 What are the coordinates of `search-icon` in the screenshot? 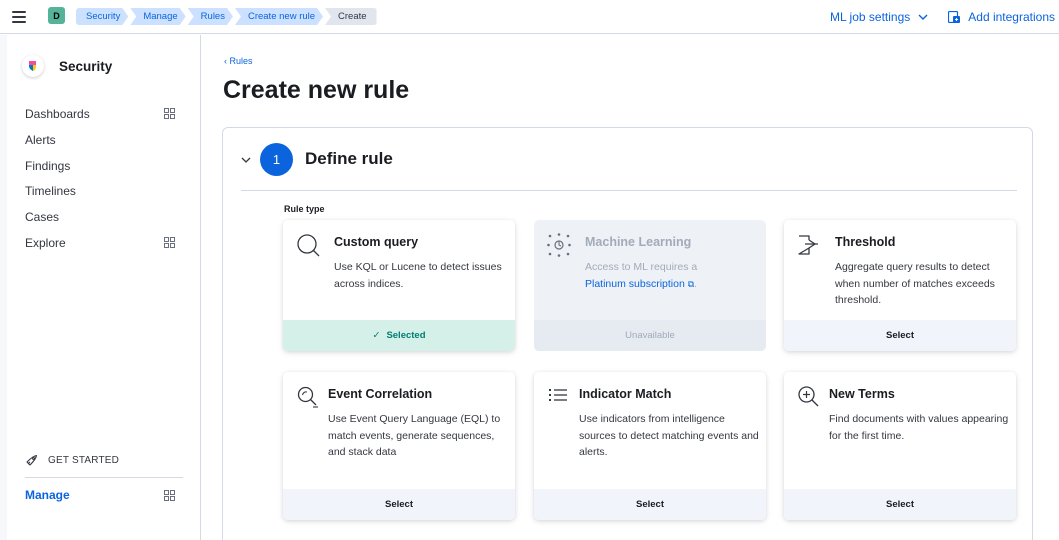 It's located at (308, 245).